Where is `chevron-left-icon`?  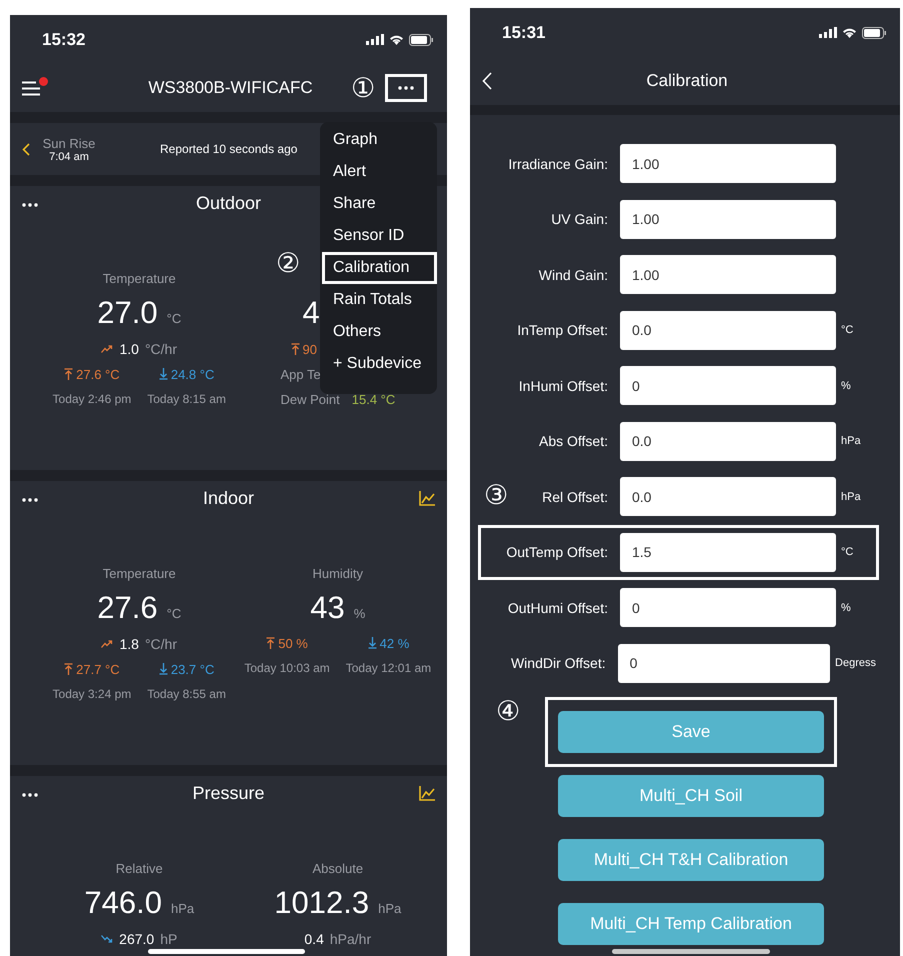 chevron-left-icon is located at coordinates (26, 149).